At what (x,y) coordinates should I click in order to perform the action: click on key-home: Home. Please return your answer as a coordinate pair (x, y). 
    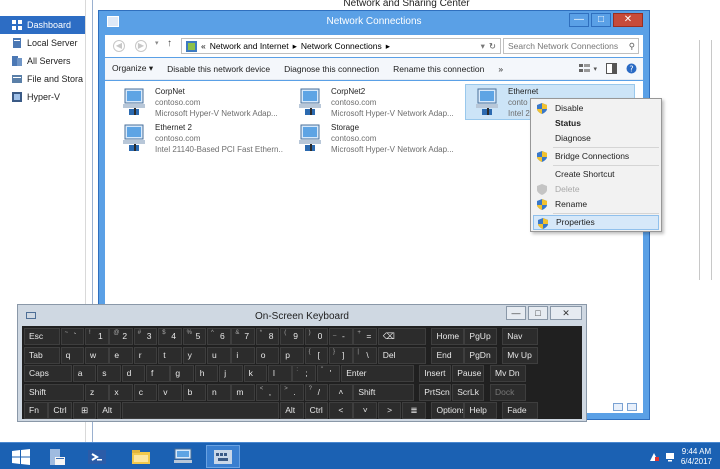
    Looking at the image, I should click on (447, 336).